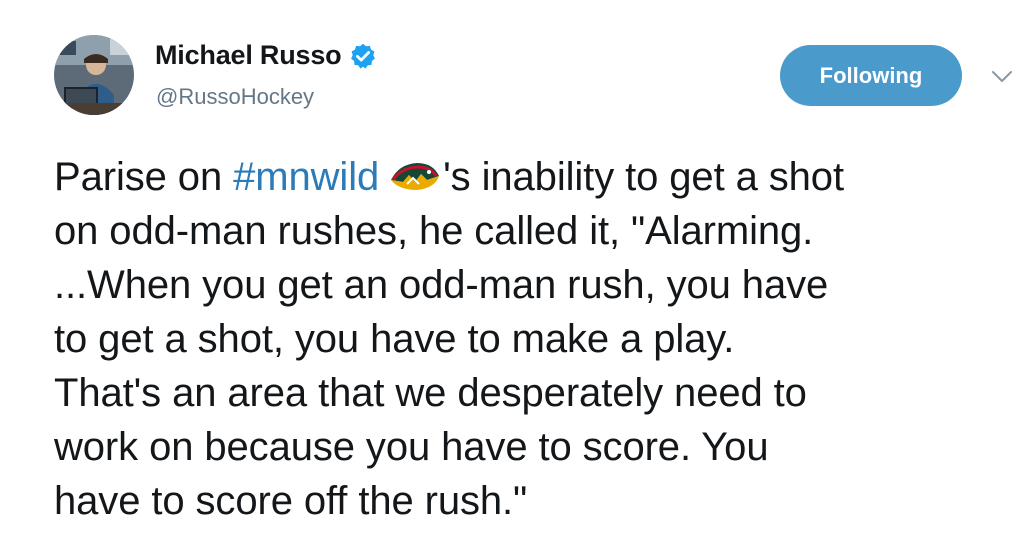 The width and height of the screenshot is (1024, 547). I want to click on author-handle: @RussoHockey, so click(235, 97).